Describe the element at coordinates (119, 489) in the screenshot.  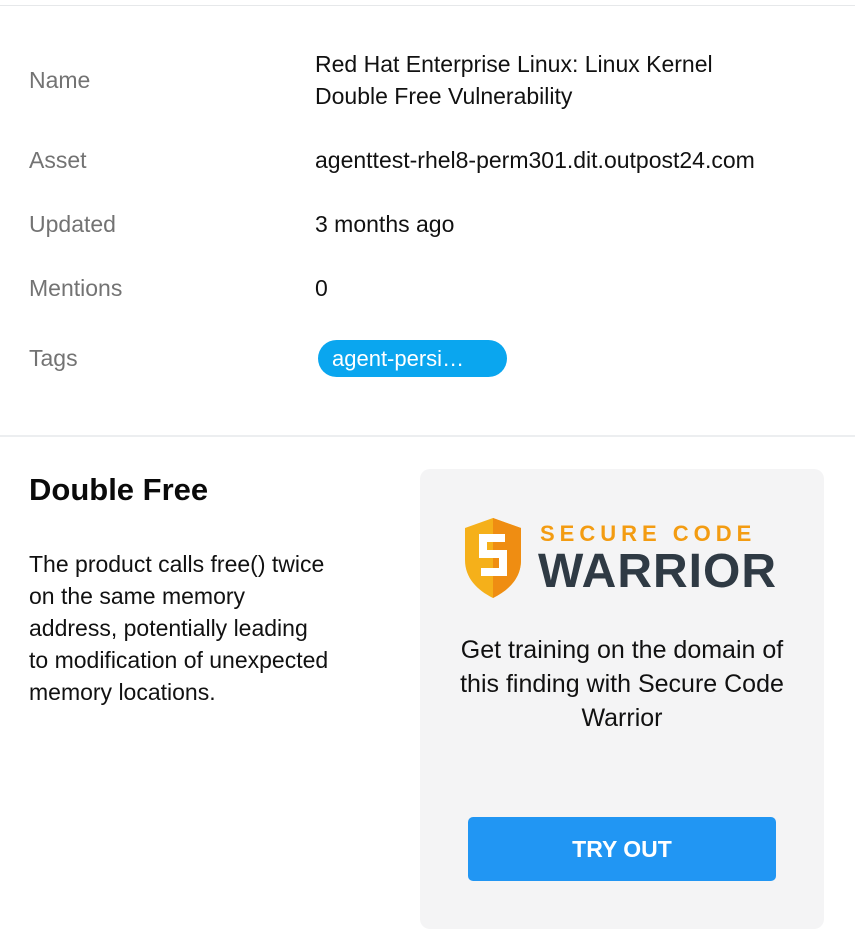
I see `cwe-title: Double Free` at that location.